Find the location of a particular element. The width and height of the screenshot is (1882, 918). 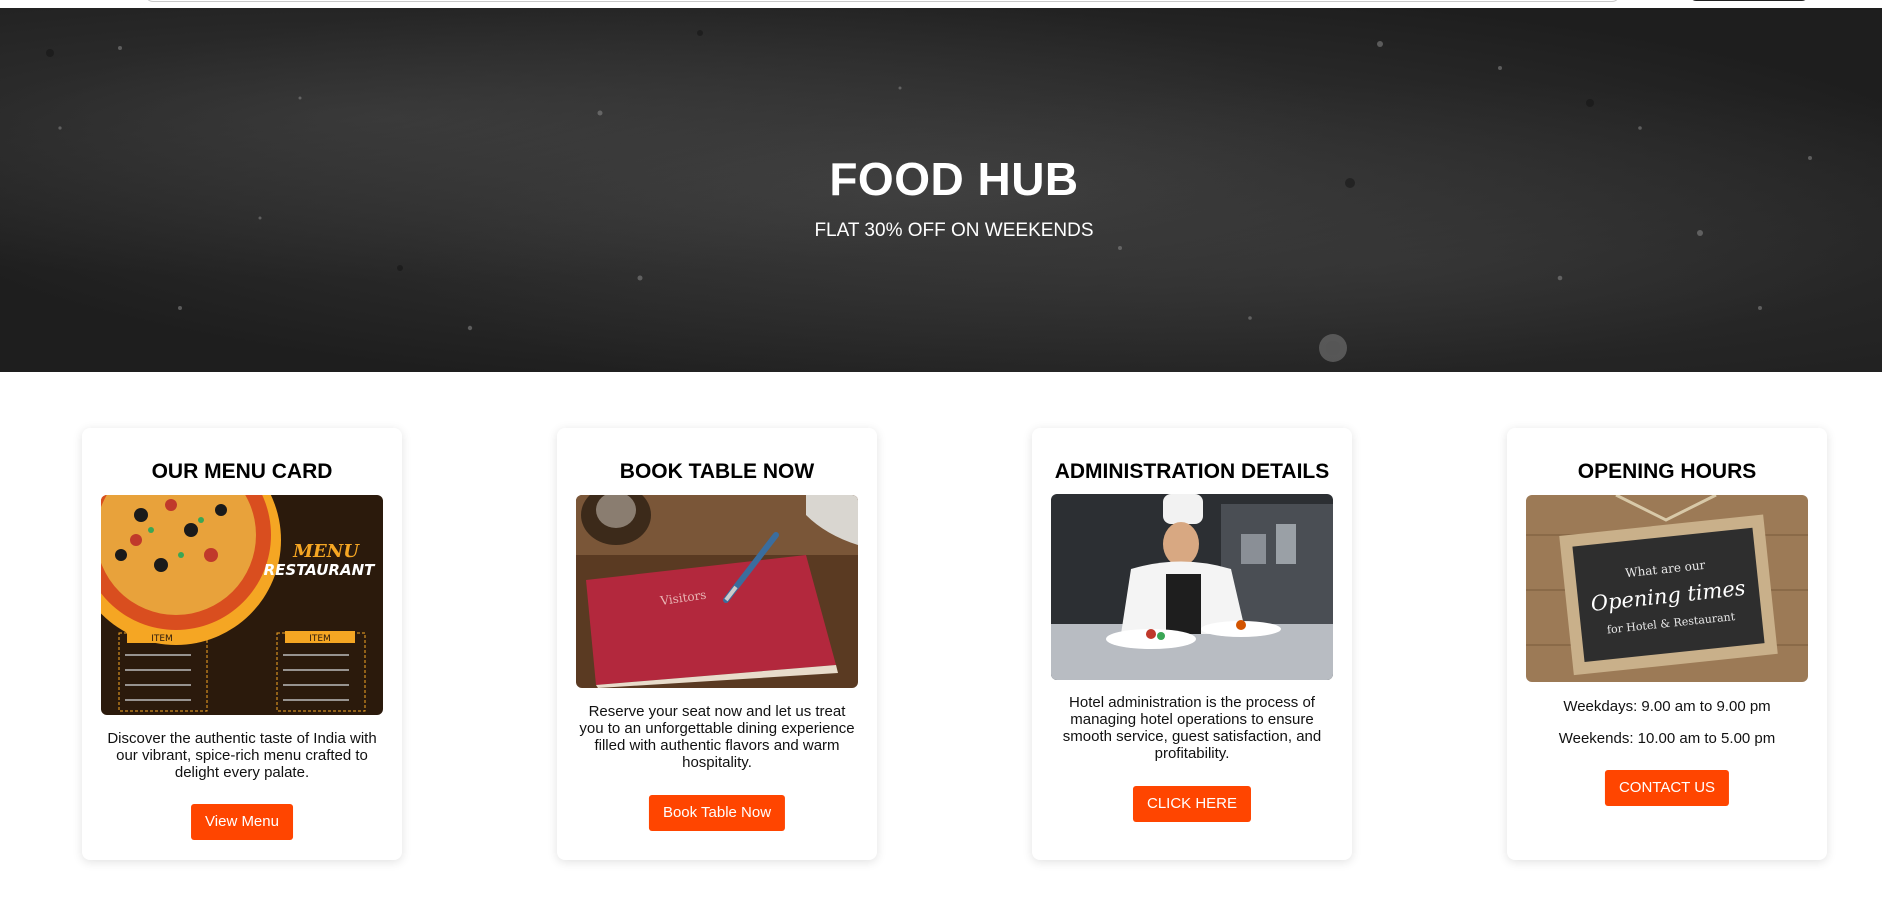

chef-plating-image is located at coordinates (1192, 587).